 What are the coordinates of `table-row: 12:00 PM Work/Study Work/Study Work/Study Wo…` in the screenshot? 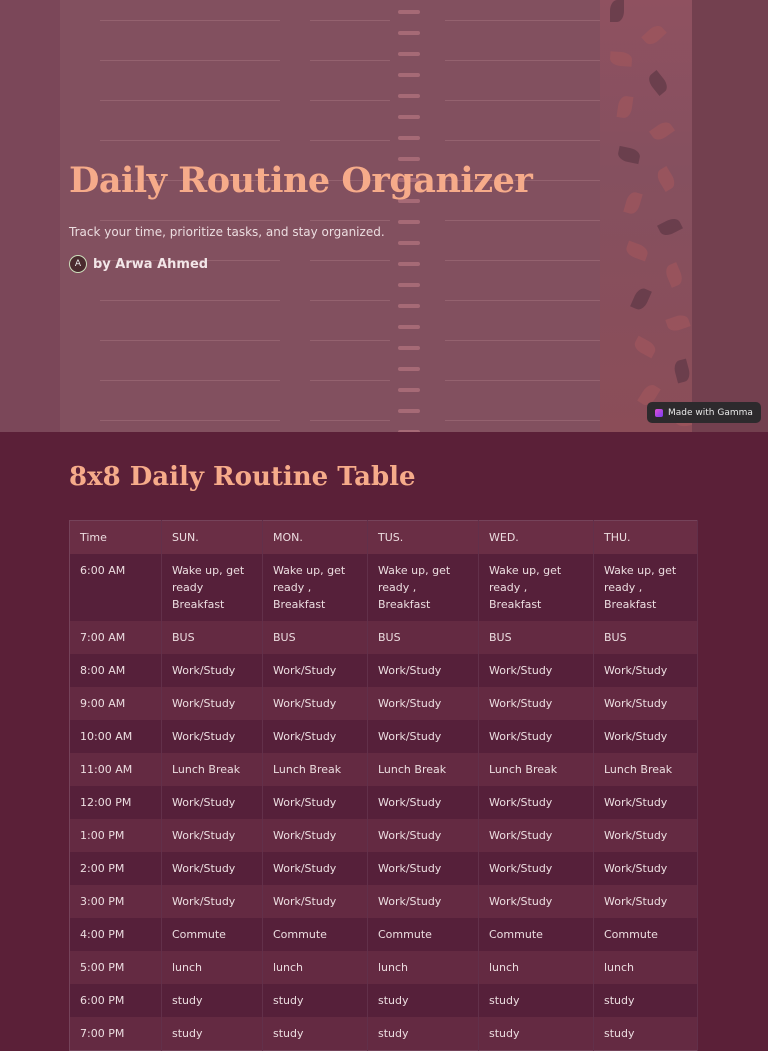 It's located at (383, 802).